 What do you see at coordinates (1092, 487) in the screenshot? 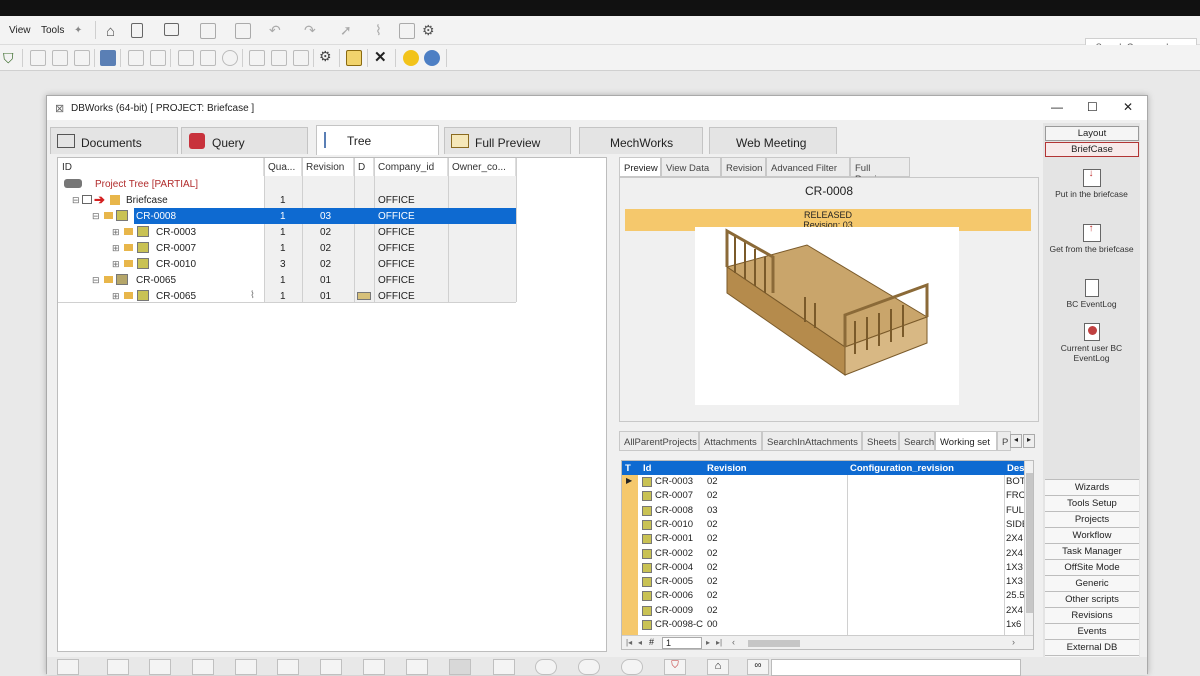
I see `section-button-wizards: Wizards` at bounding box center [1092, 487].